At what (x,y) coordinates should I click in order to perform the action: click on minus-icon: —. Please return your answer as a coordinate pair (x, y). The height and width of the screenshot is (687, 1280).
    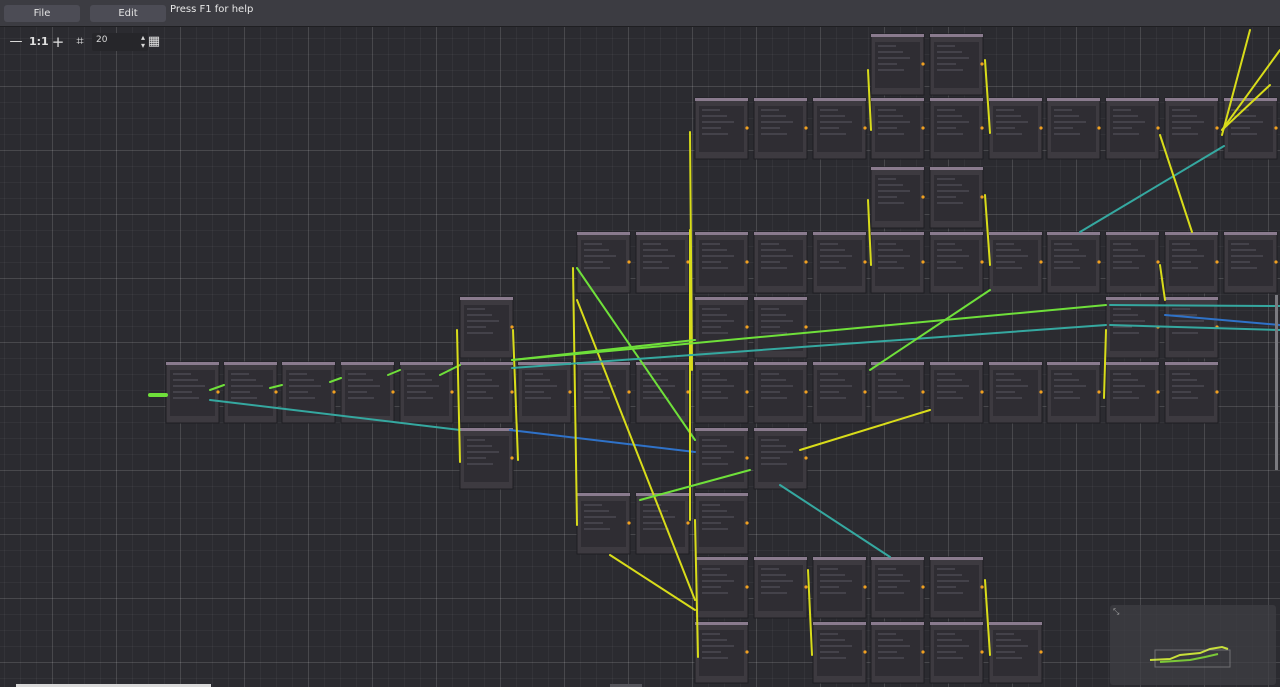
    Looking at the image, I should click on (16, 41).